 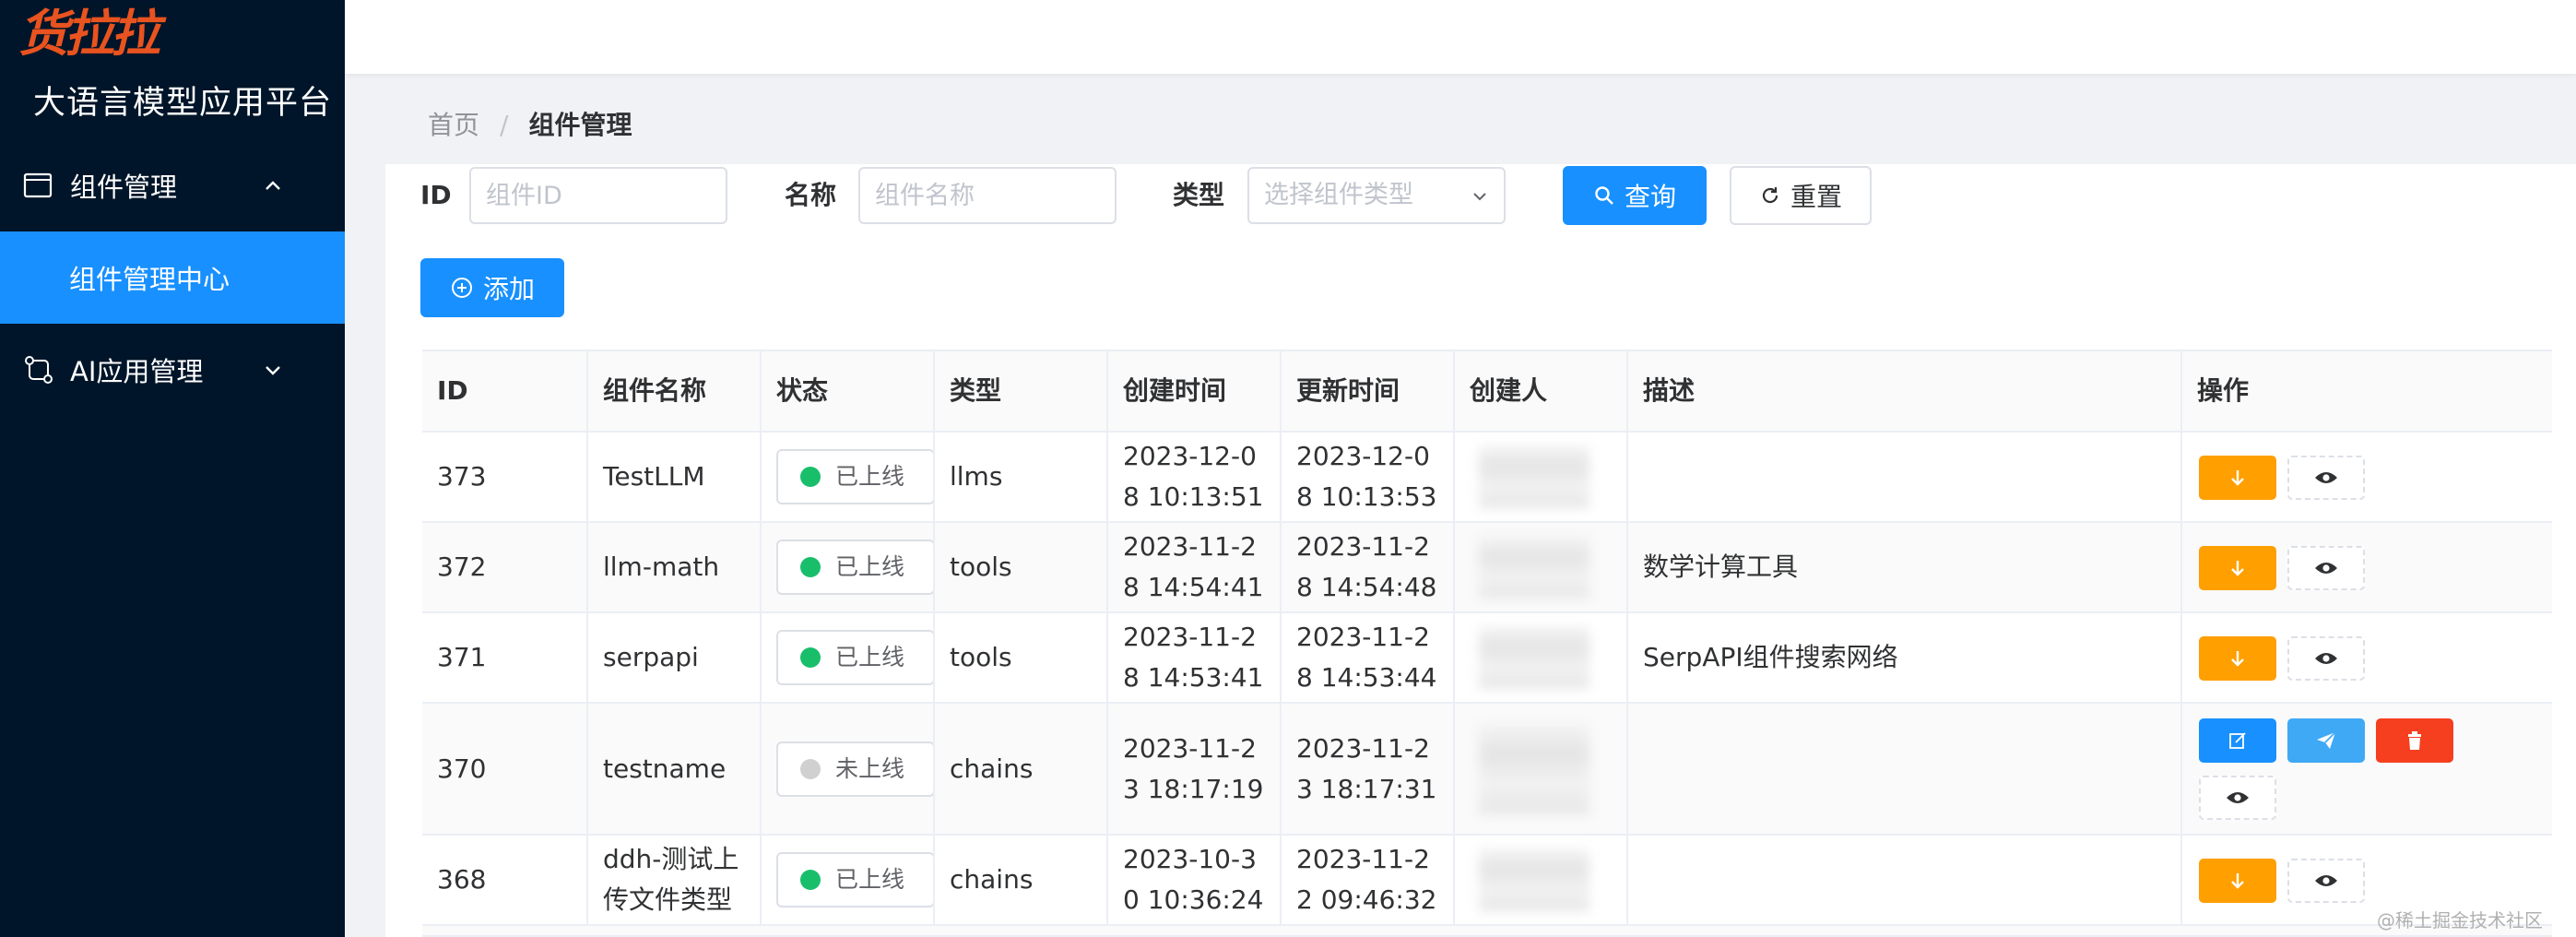 I want to click on table-row, so click(x=1487, y=931).